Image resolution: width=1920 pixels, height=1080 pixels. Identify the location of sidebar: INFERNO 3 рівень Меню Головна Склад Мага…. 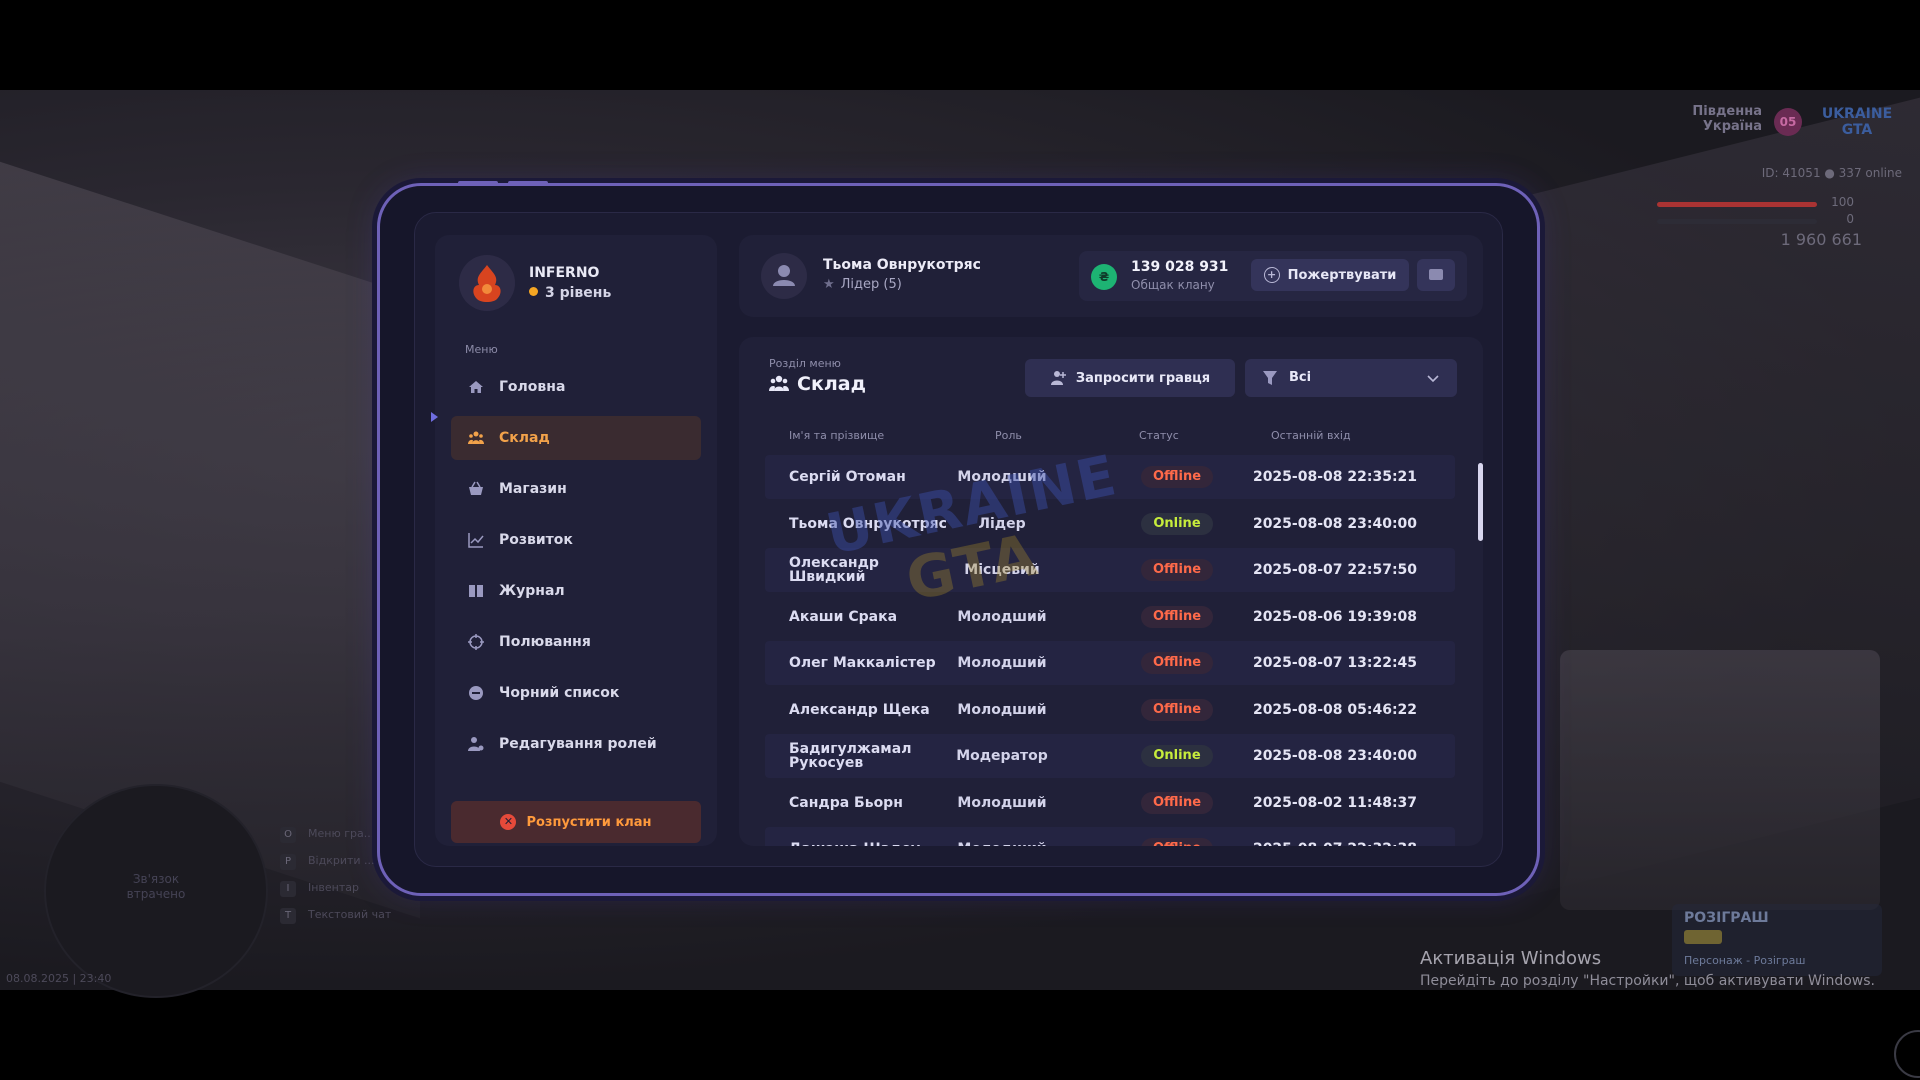
(576, 540).